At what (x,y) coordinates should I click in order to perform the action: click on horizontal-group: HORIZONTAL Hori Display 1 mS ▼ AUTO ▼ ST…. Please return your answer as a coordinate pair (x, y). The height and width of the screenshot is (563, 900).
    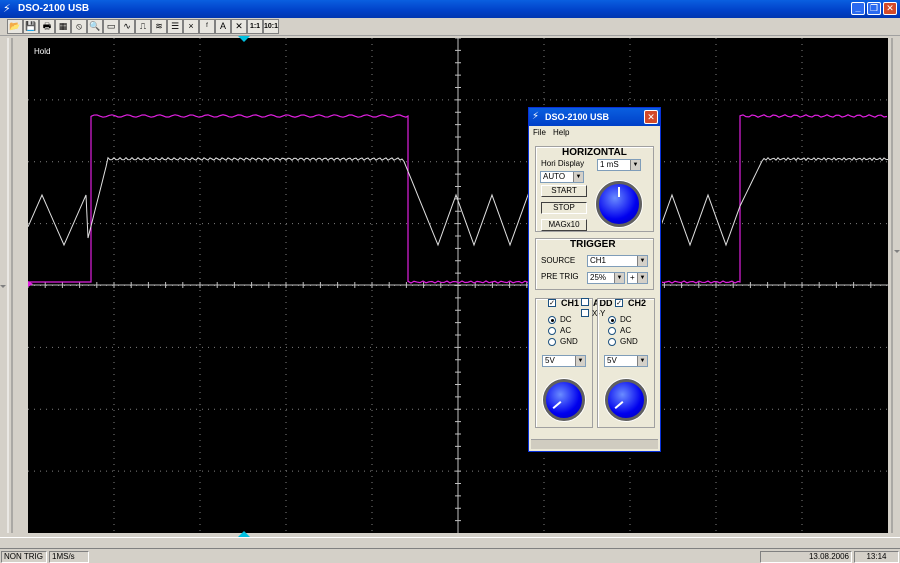
    Looking at the image, I should click on (594, 189).